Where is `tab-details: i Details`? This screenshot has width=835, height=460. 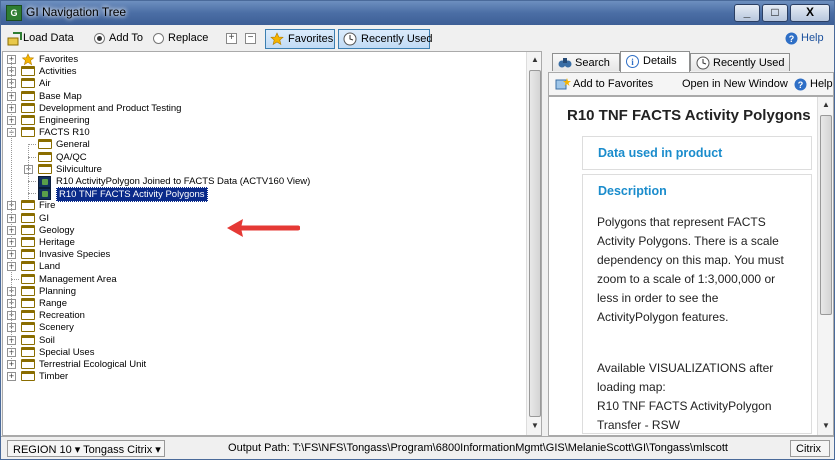 tab-details: i Details is located at coordinates (655, 61).